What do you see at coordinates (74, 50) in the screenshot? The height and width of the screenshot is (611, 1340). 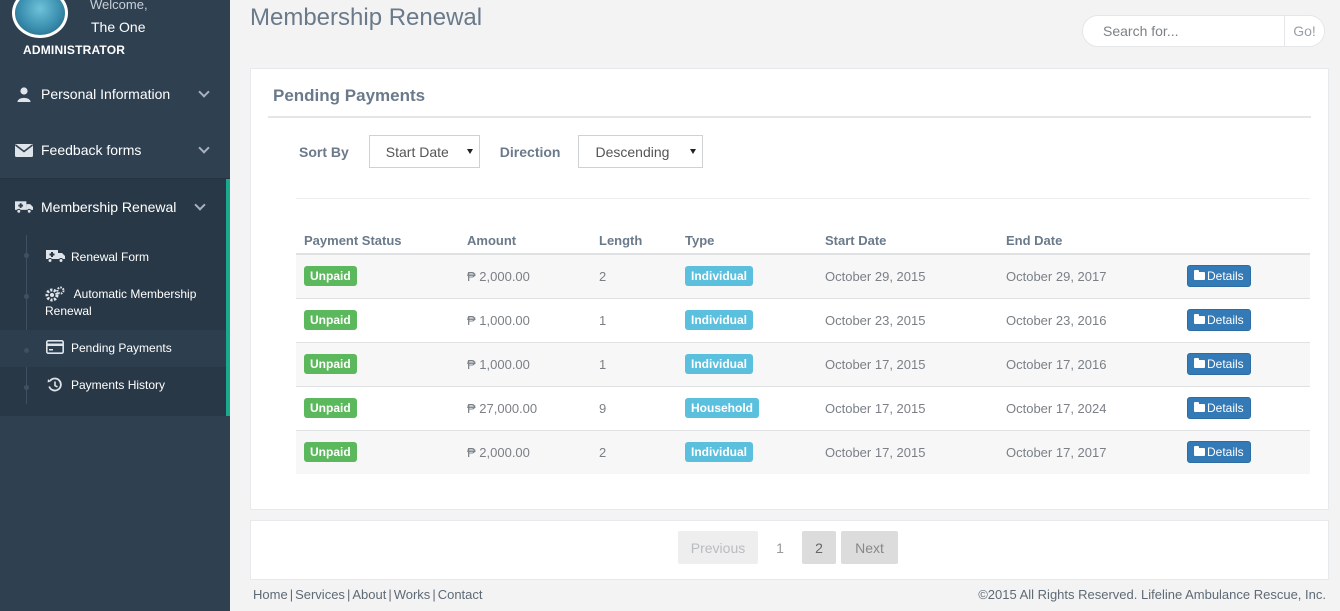 I see `user-role: ADMINISTRATOR` at bounding box center [74, 50].